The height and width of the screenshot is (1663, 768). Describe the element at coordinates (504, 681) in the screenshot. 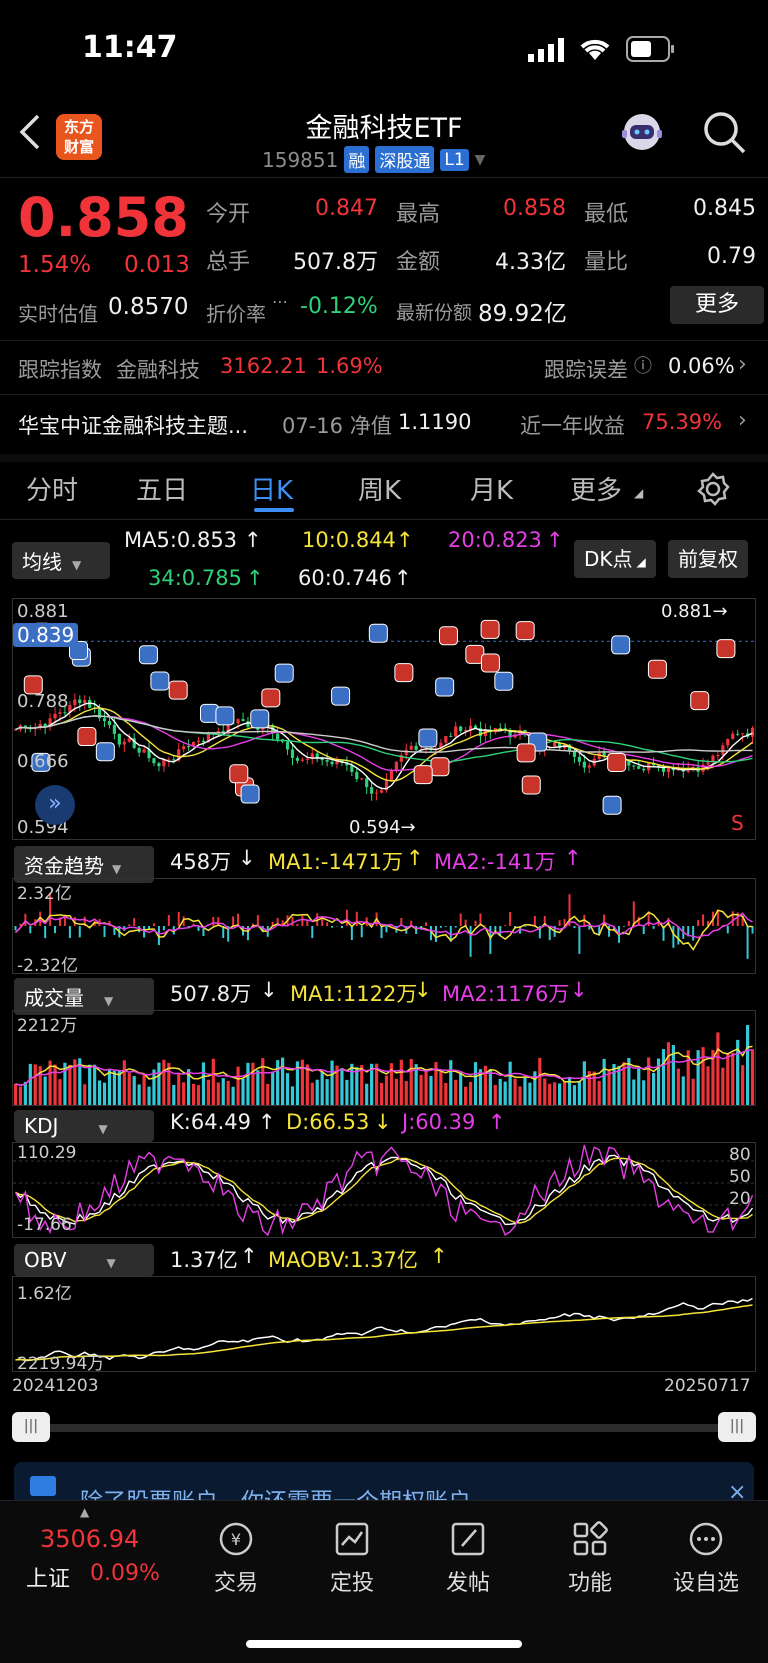

I see `sell-marker` at that location.